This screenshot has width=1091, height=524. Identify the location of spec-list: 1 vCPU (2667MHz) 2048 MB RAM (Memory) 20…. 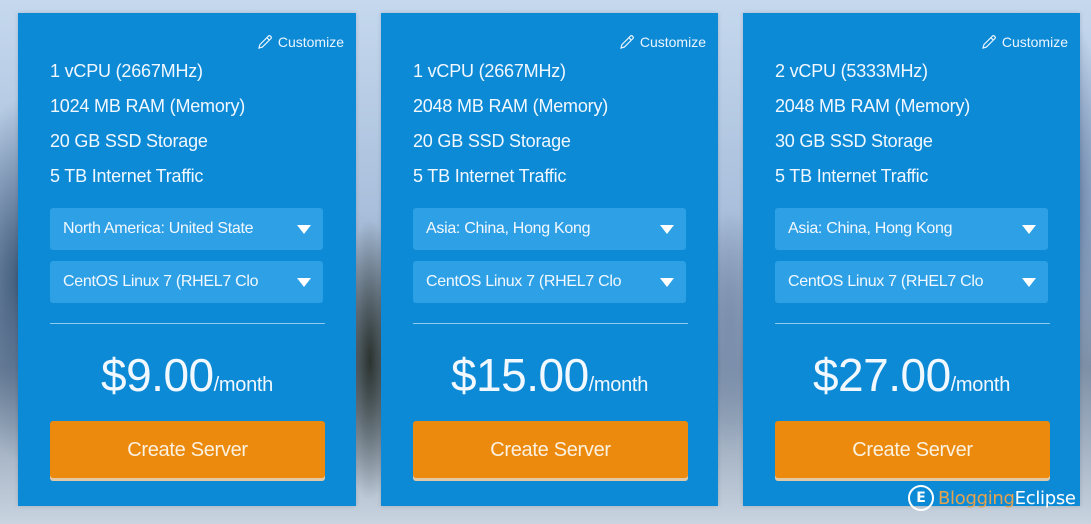
(510, 129).